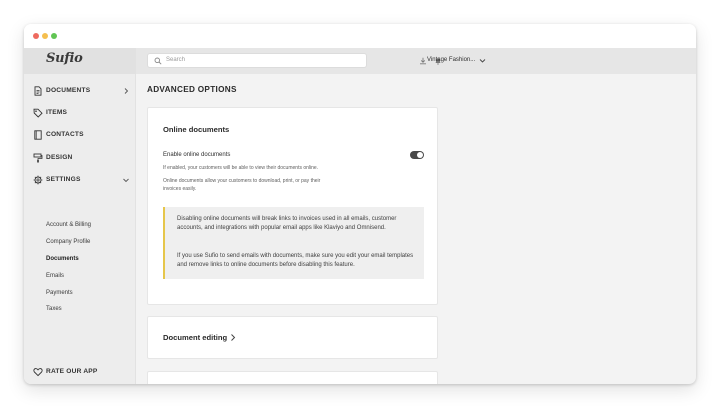  I want to click on logo-area: Sufio, so click(80, 61).